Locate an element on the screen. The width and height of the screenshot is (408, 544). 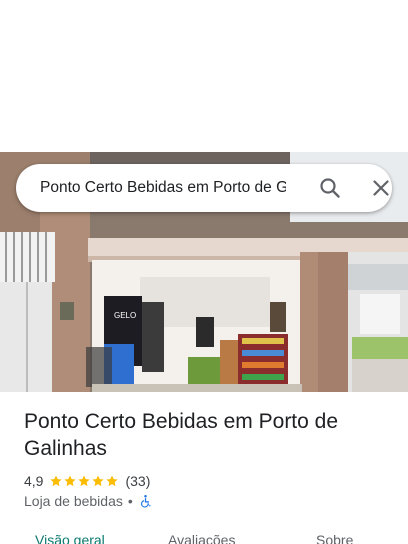
search-icon is located at coordinates (330, 188).